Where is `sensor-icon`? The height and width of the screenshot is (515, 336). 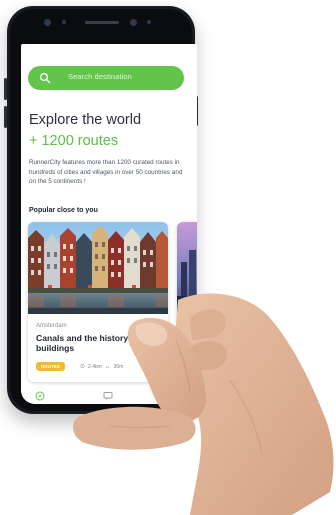
sensor-icon is located at coordinates (64, 22).